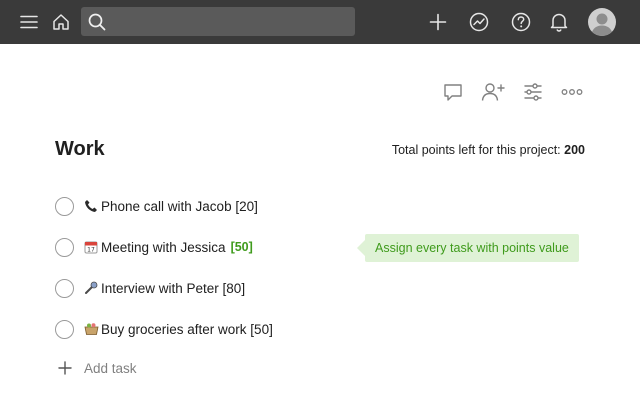  What do you see at coordinates (173, 288) in the screenshot?
I see `task-content: Interview with Peter [80]` at bounding box center [173, 288].